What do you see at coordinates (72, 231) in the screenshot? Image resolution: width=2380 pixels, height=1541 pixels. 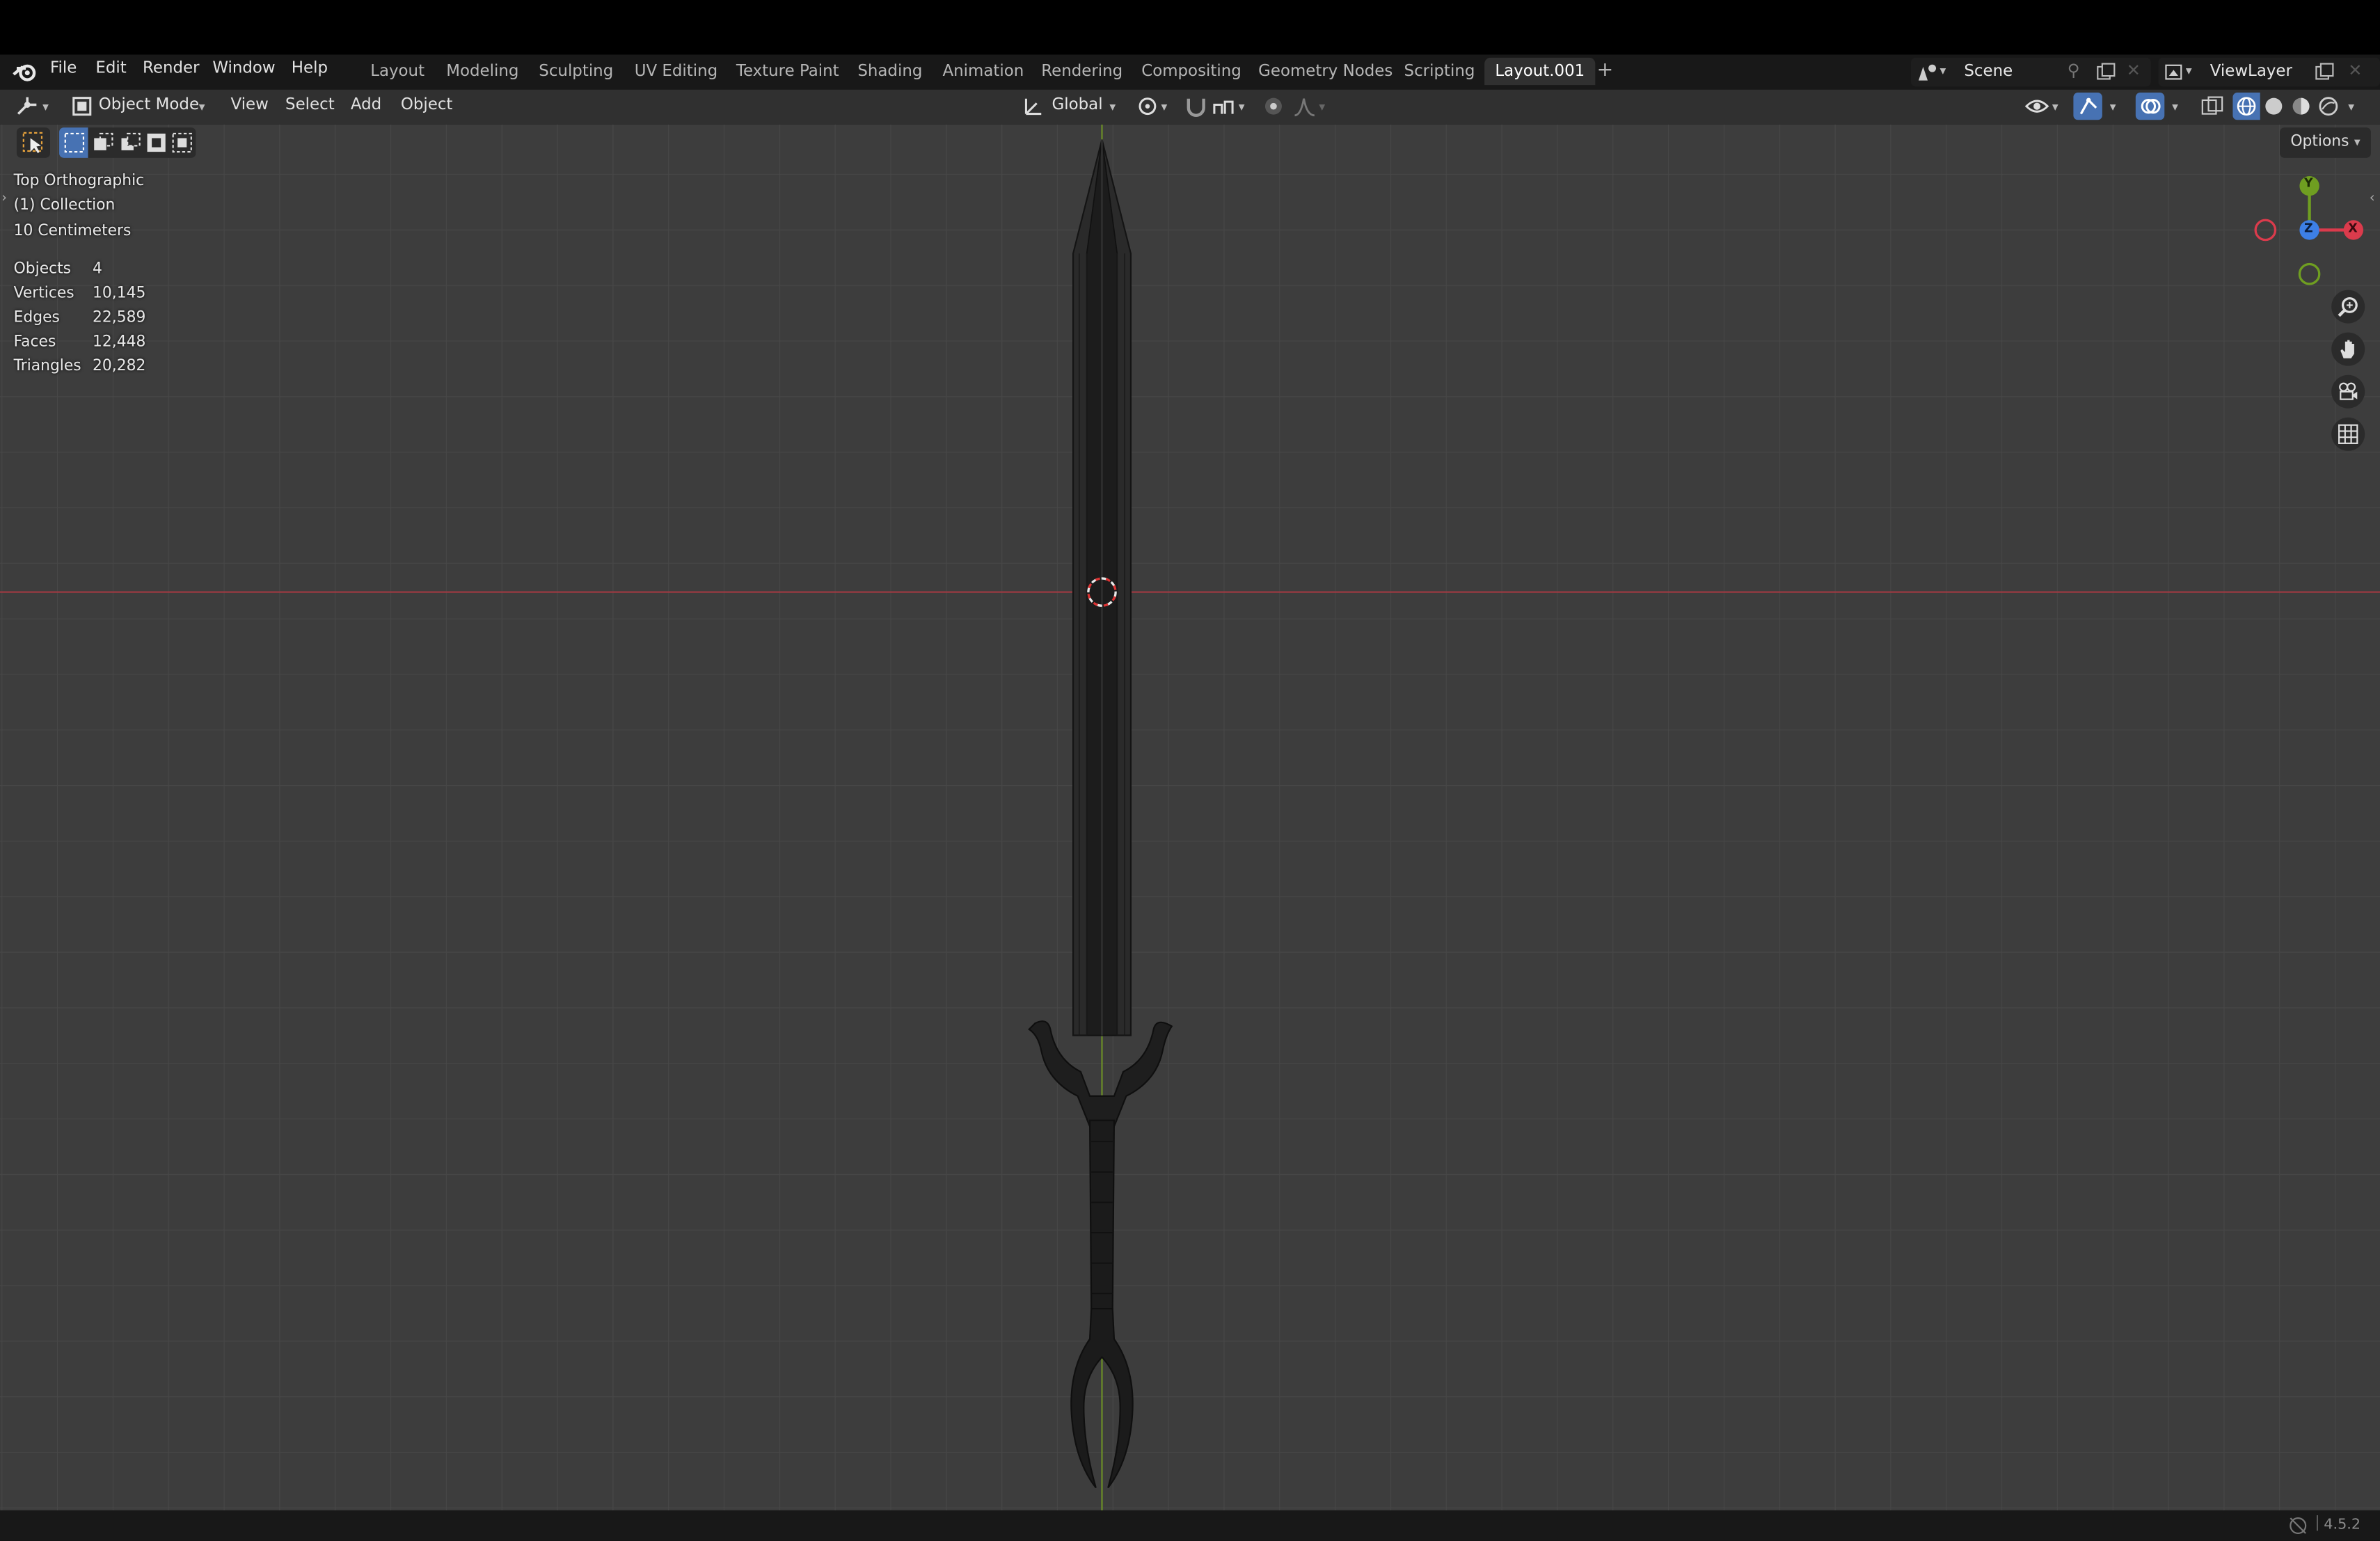 I see `grid-scale: 10 Centimeters` at bounding box center [72, 231].